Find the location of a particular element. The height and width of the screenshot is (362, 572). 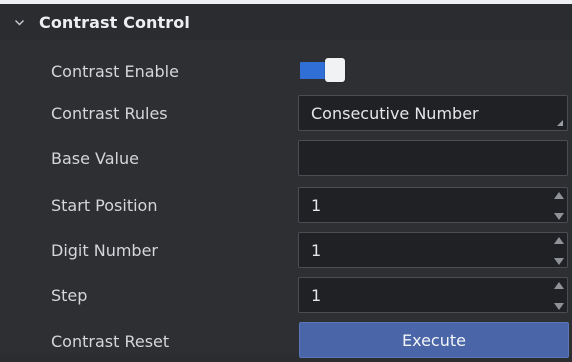

digit-number-label: Digit Number is located at coordinates (104, 250).